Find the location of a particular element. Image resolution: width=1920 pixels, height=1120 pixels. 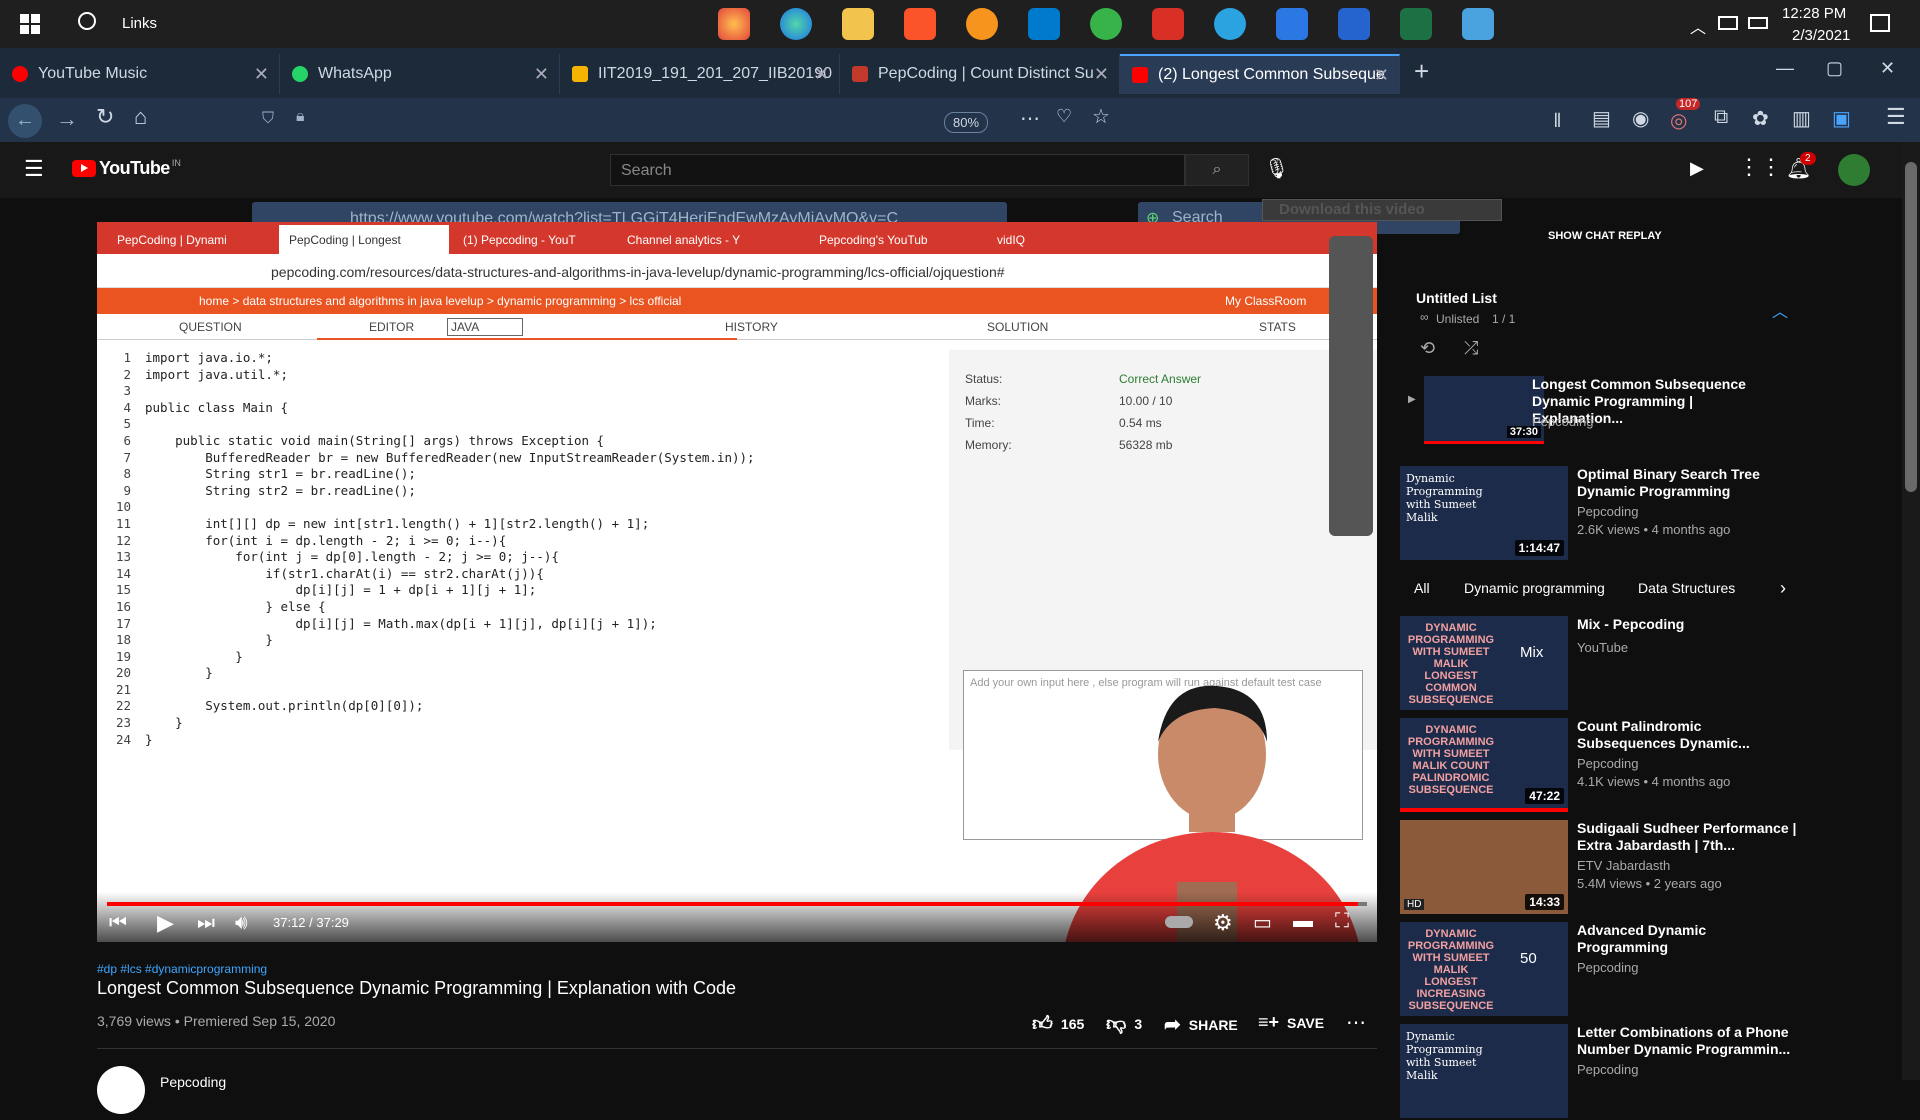

brave-icon is located at coordinates (920, 24).